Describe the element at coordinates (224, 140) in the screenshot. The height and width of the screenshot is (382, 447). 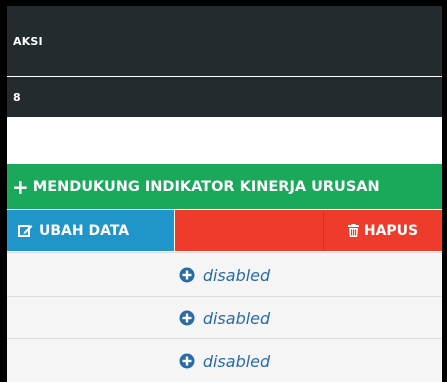
I see `empty-cell` at that location.